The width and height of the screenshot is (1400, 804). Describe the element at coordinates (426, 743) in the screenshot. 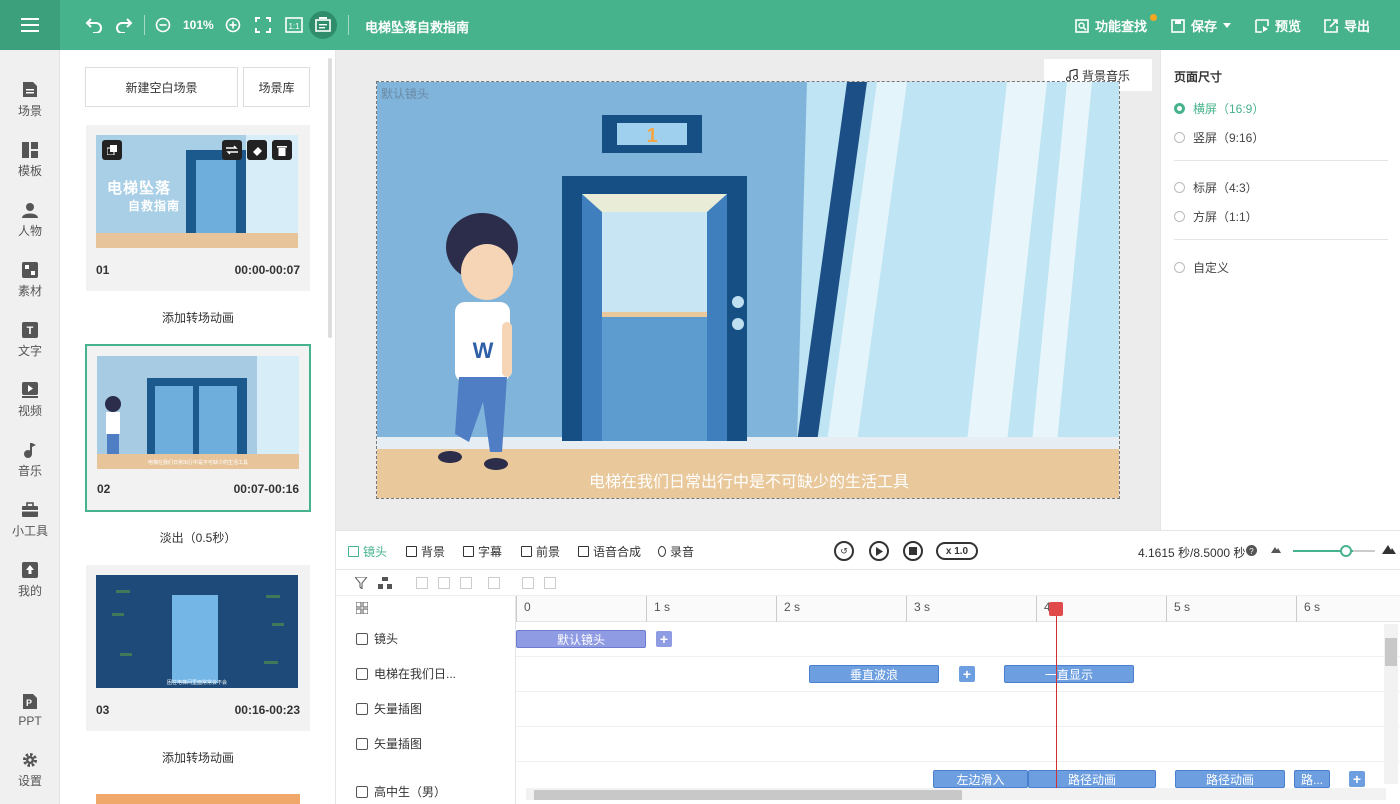

I see `track-label-vector-2: 矢量插图` at that location.